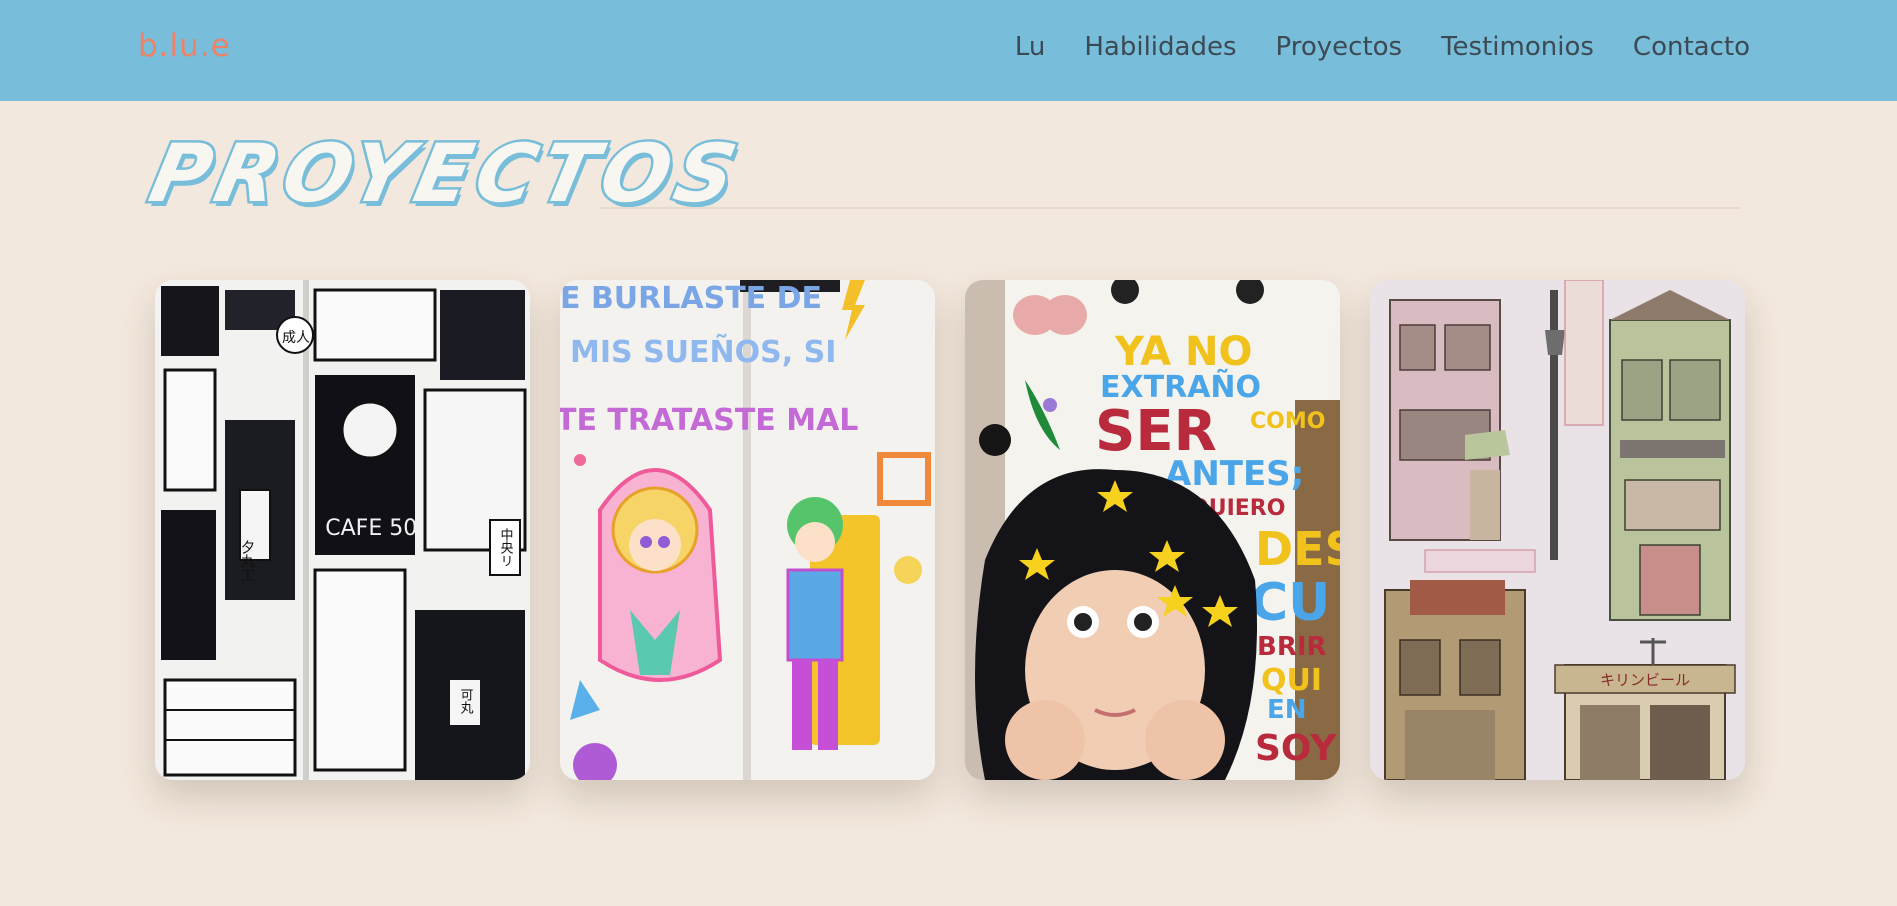 This screenshot has width=1897, height=906. What do you see at coordinates (1291, 680) in the screenshot?
I see `lettering-qui: QUI` at bounding box center [1291, 680].